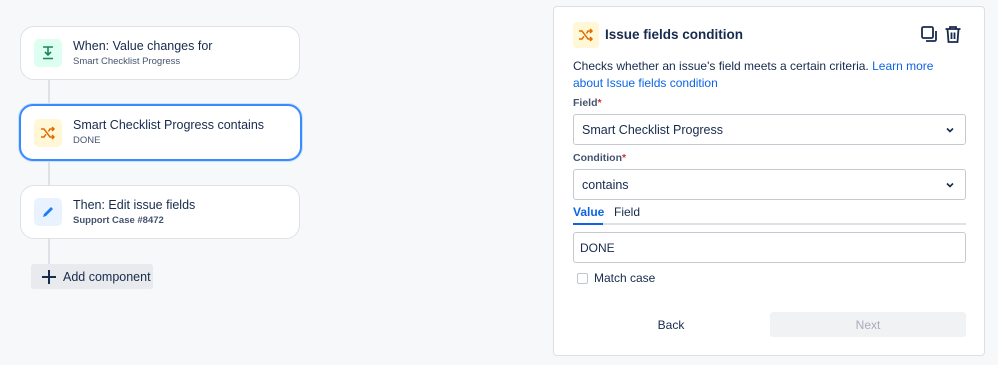 The width and height of the screenshot is (998, 365). I want to click on condition-card: Smart Checklist Progress contains DONE, so click(160, 132).